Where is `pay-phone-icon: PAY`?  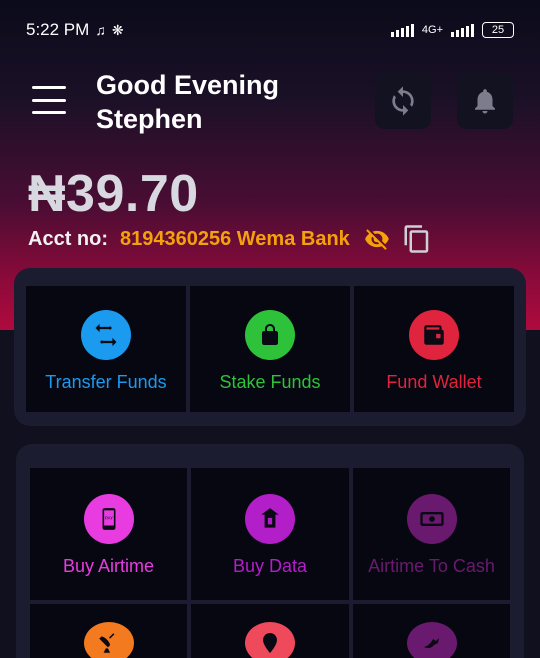 pay-phone-icon: PAY is located at coordinates (108, 519).